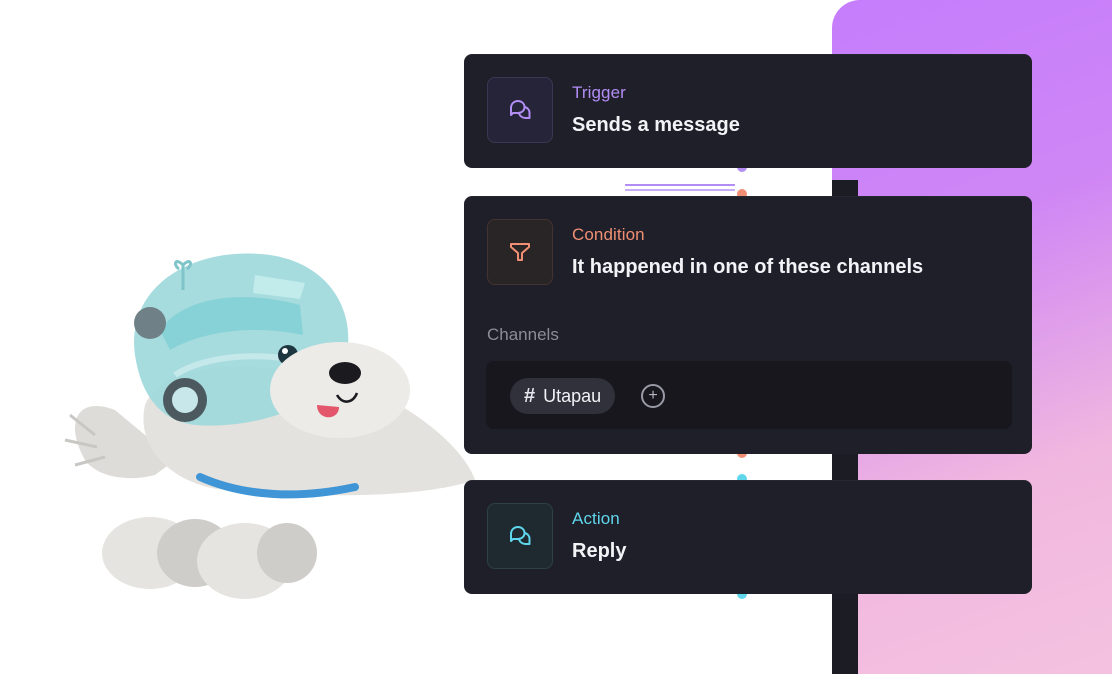  Describe the element at coordinates (749, 395) in the screenshot. I see `channels-input: # Utapau +` at that location.